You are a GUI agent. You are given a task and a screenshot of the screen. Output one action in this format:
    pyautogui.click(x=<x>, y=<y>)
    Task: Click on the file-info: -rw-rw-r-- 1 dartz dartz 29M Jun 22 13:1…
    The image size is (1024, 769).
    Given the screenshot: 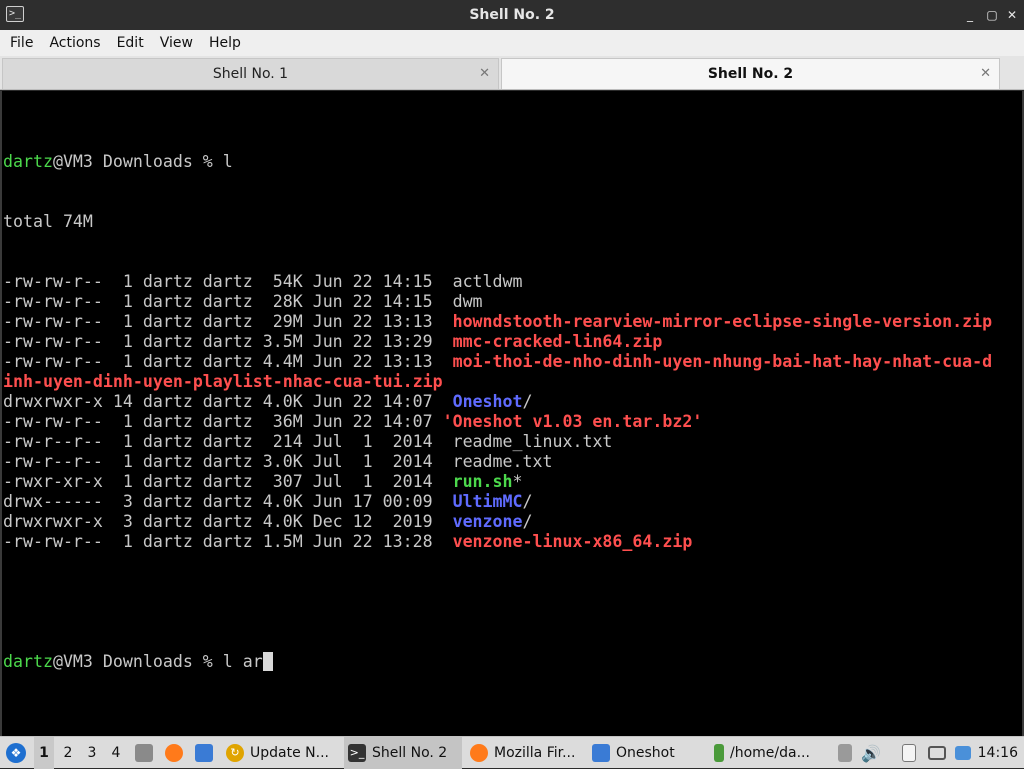 What is the action you would take?
    pyautogui.click(x=228, y=321)
    